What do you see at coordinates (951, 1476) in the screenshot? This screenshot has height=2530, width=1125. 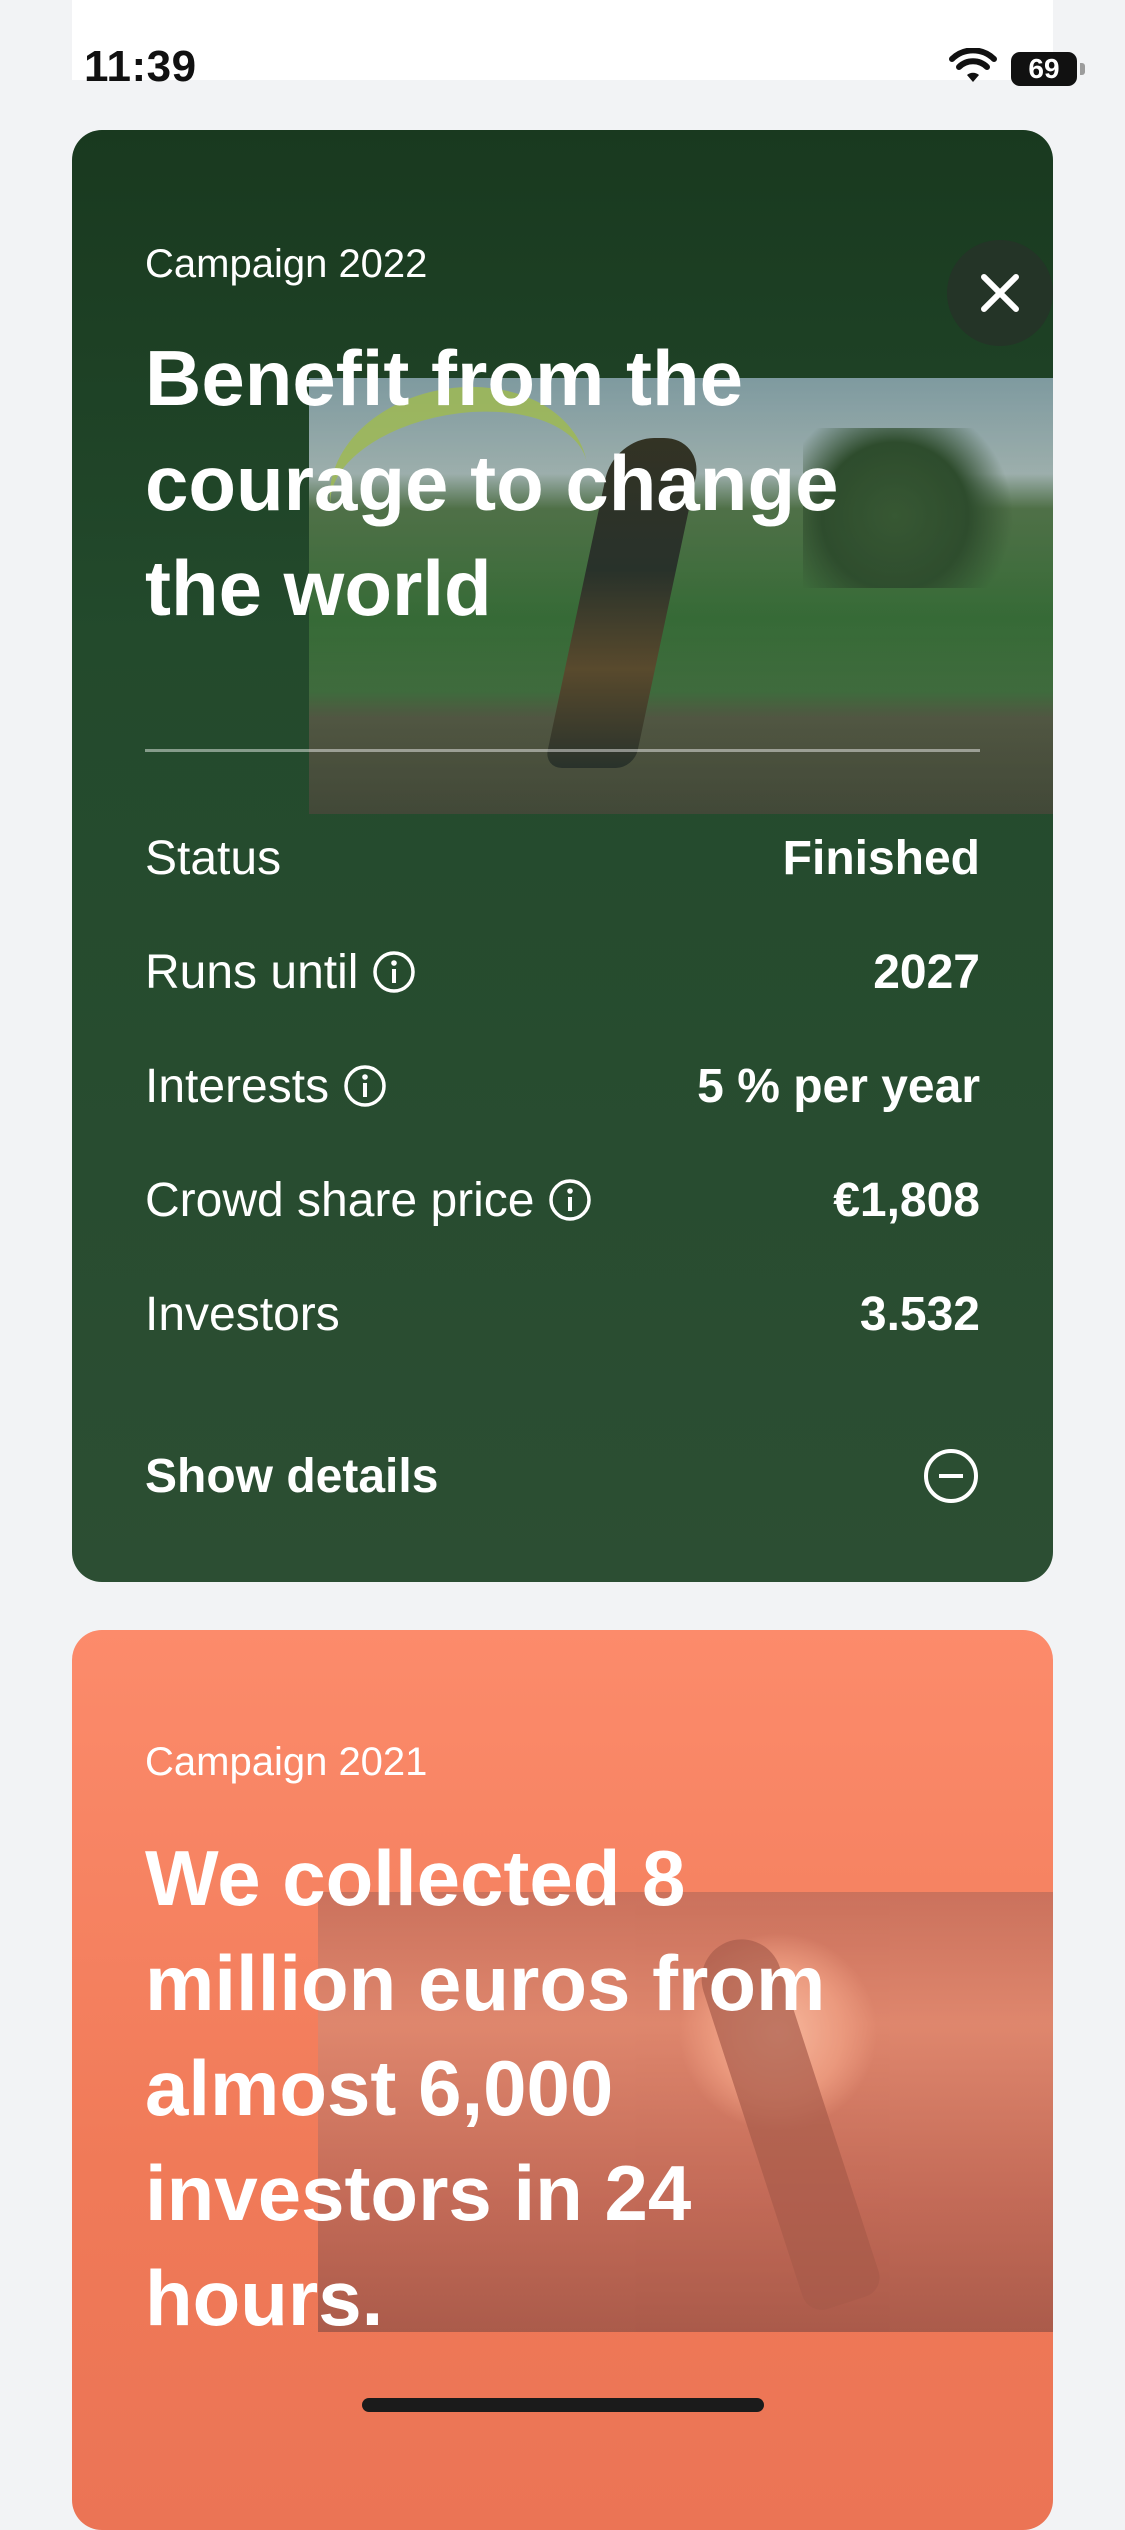 I see `minus-circle-icon` at bounding box center [951, 1476].